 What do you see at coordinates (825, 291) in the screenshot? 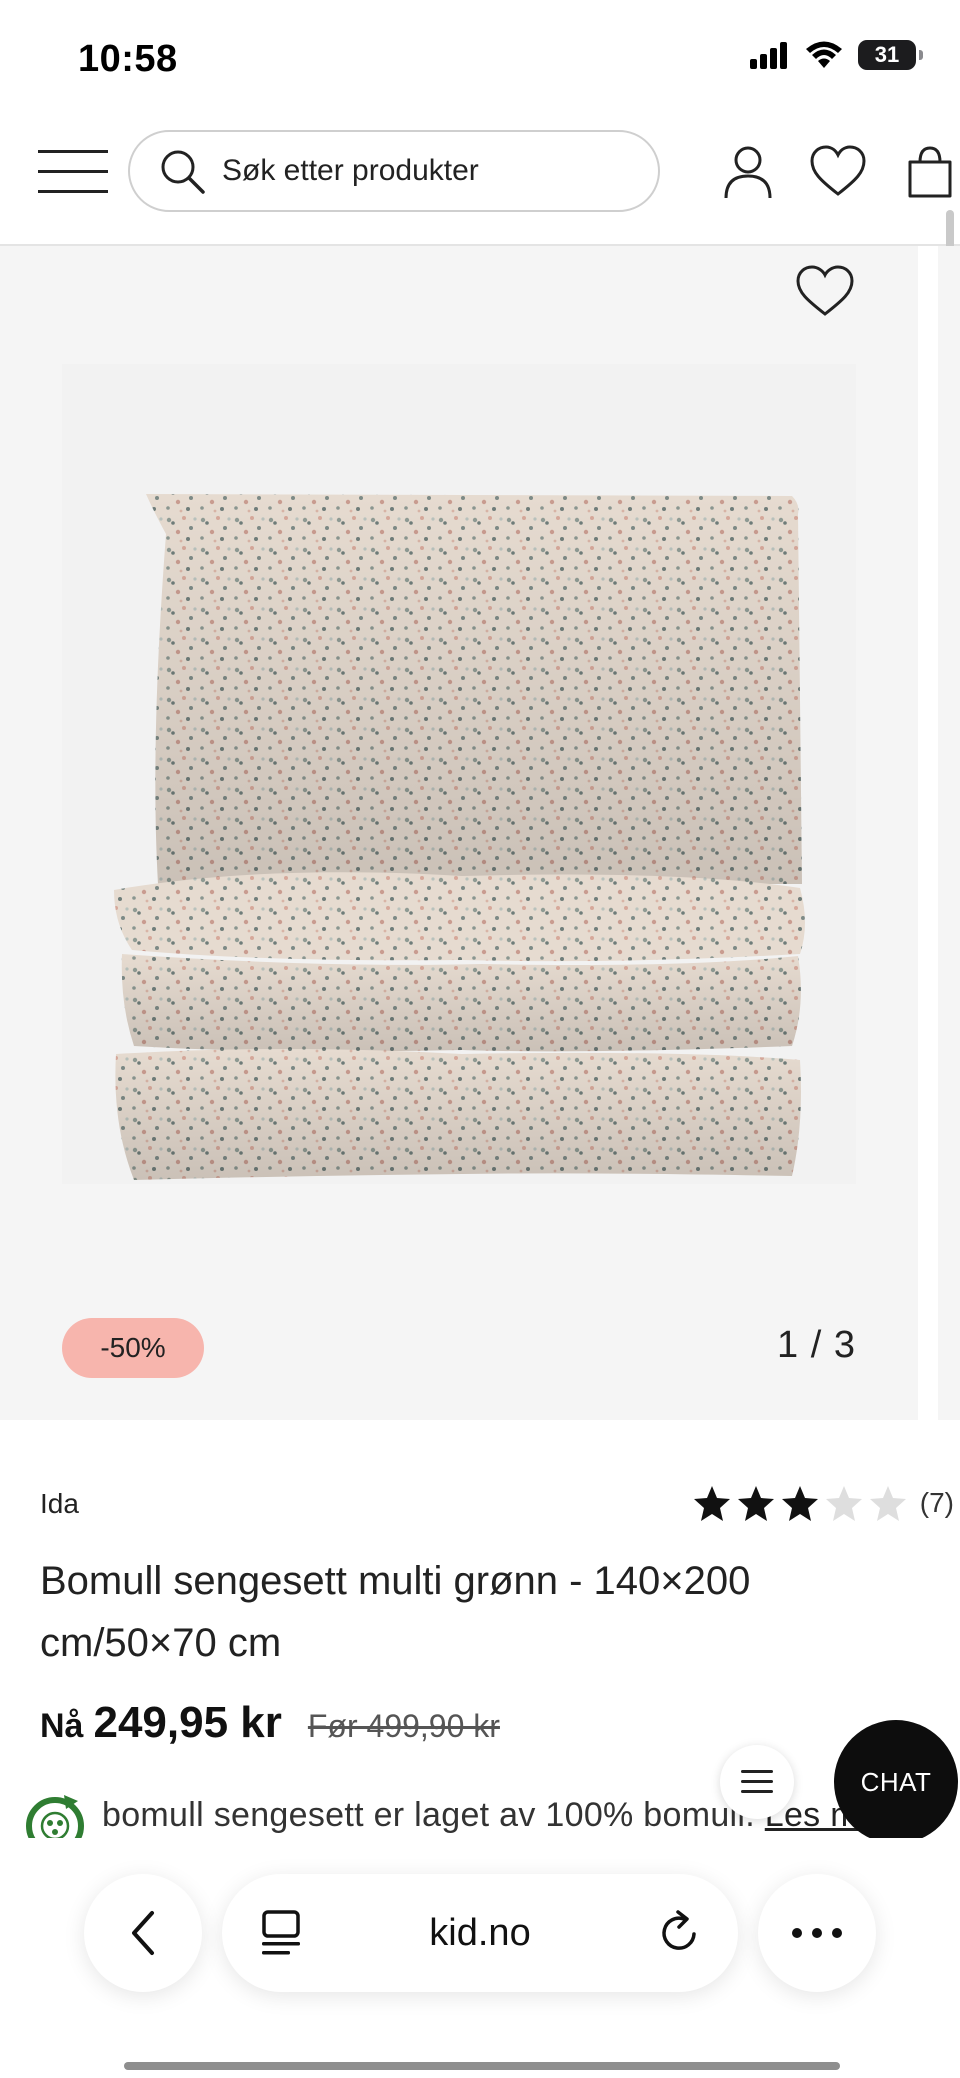
I see `add-to-wishlist-icon` at bounding box center [825, 291].